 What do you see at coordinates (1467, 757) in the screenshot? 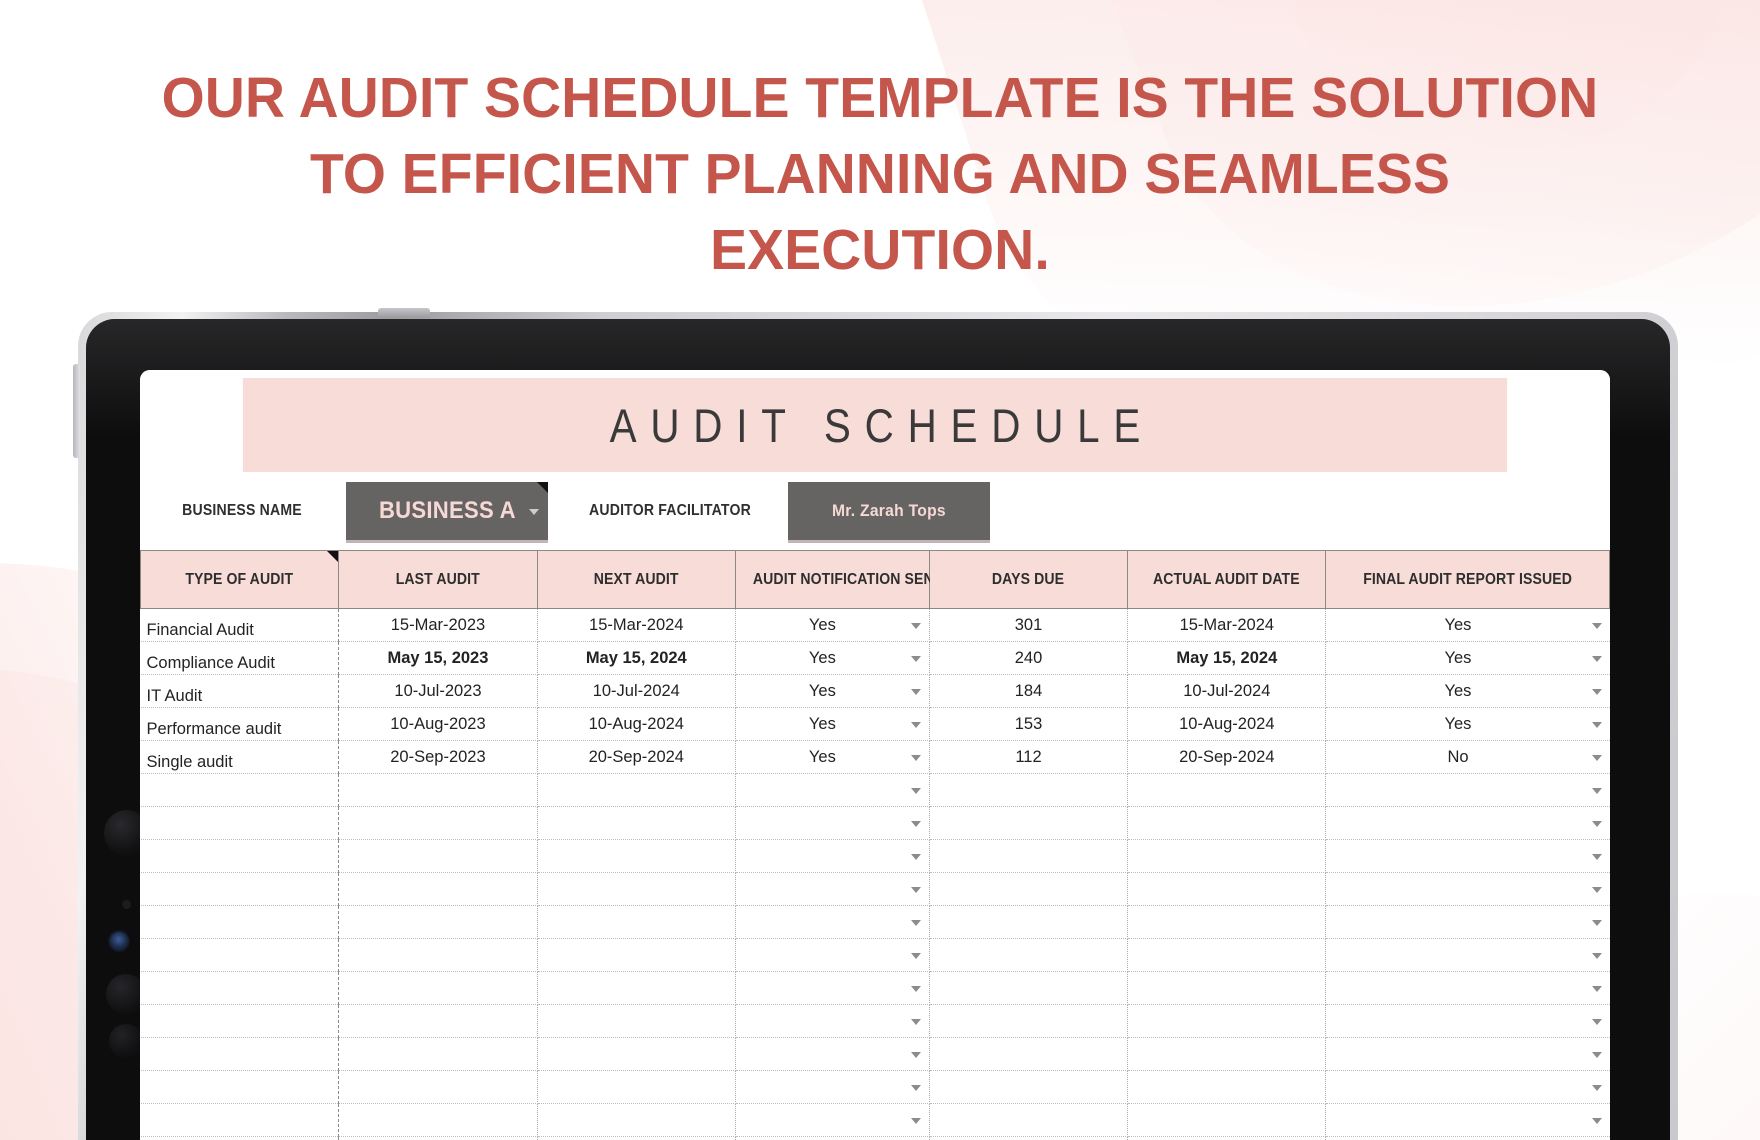
I see `cell-final-audit-report-issued: No` at bounding box center [1467, 757].